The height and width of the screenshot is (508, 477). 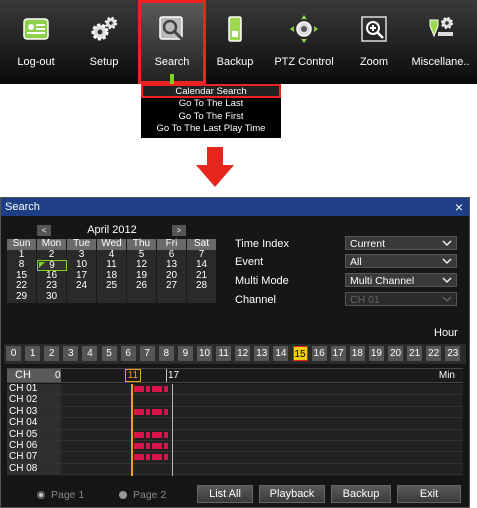 What do you see at coordinates (211, 91) in the screenshot?
I see `menu-item-calendar-search: Calendar Search` at bounding box center [211, 91].